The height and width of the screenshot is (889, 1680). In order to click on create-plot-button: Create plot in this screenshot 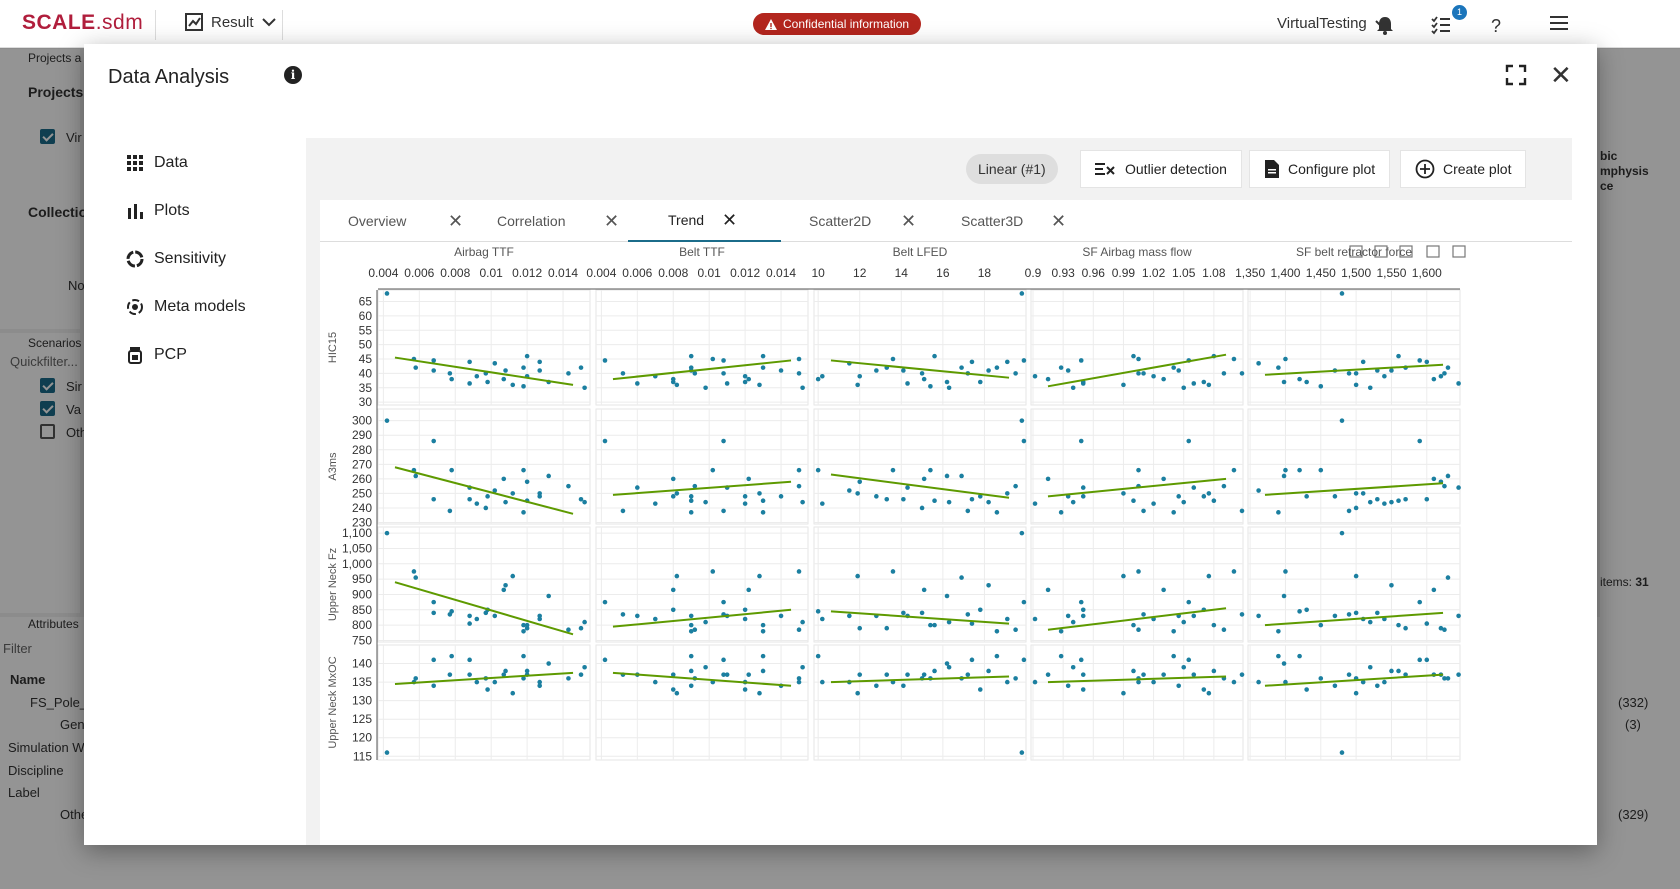, I will do `click(1463, 169)`.